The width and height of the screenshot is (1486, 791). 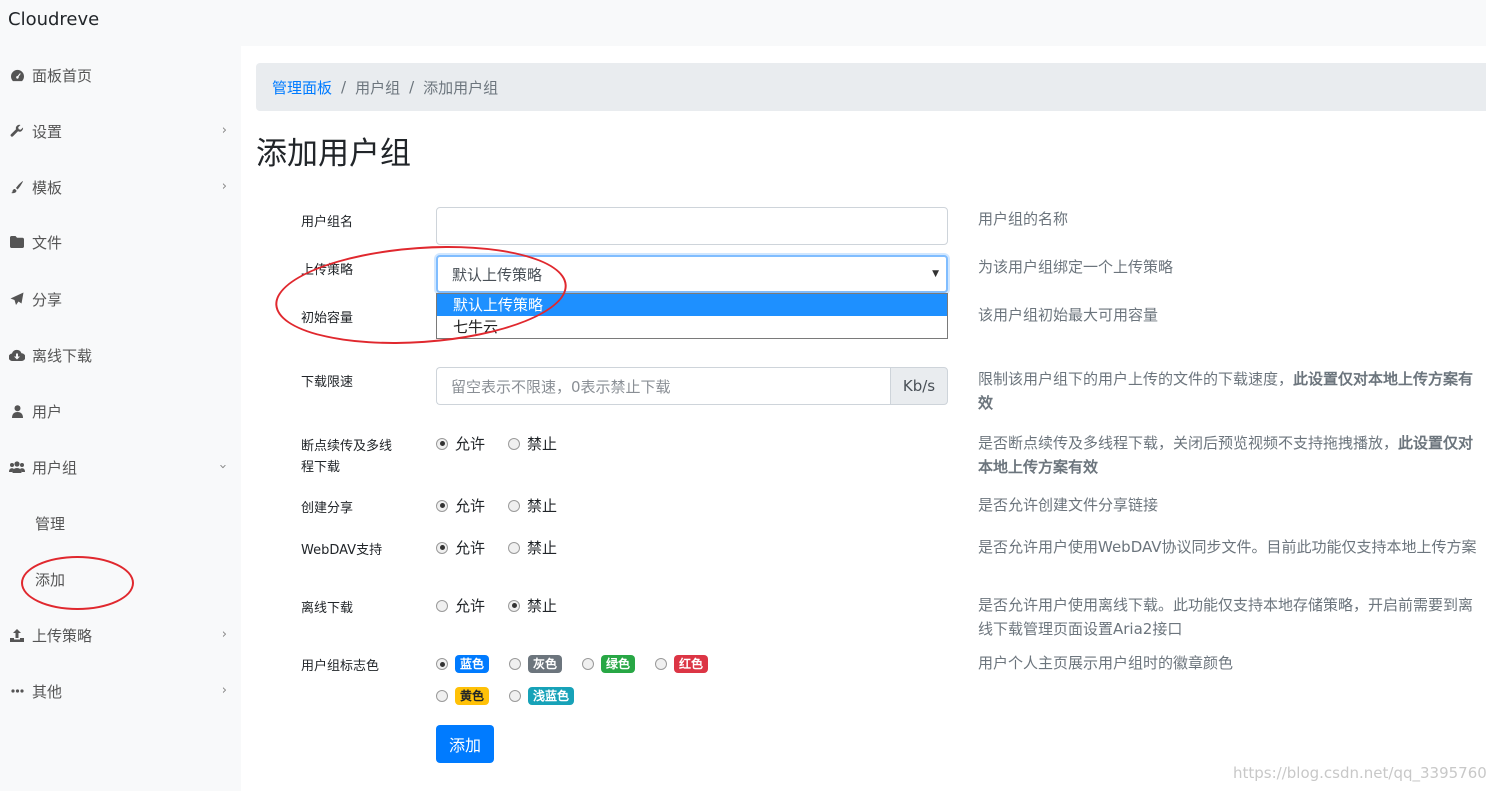 What do you see at coordinates (1359, 773) in the screenshot?
I see `watermark-text: https://blog.csdn.net/qq_33957603` at bounding box center [1359, 773].